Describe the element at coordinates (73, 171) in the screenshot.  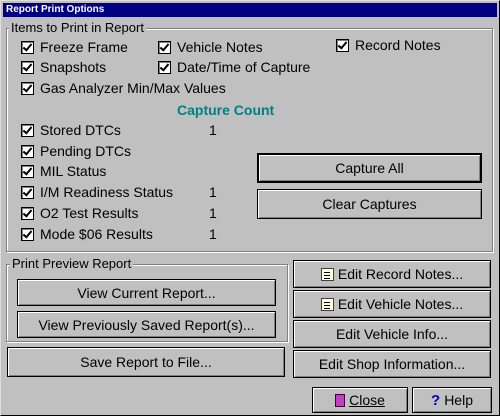
I see `mil-status-label: MIL Status` at that location.